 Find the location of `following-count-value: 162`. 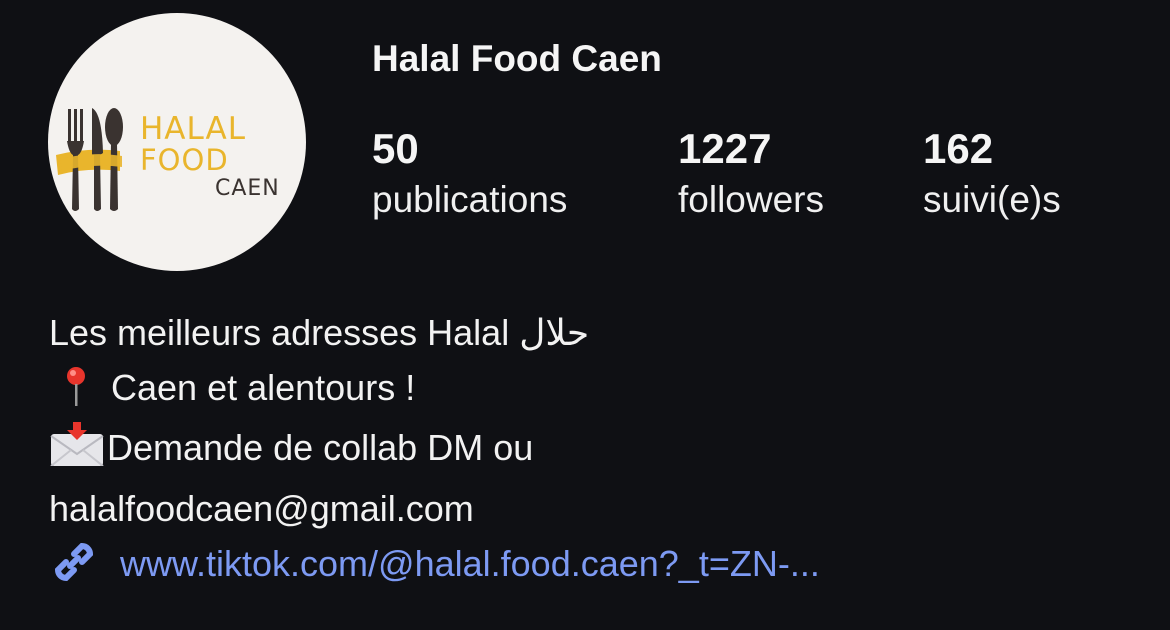

following-count-value: 162 is located at coordinates (958, 148).